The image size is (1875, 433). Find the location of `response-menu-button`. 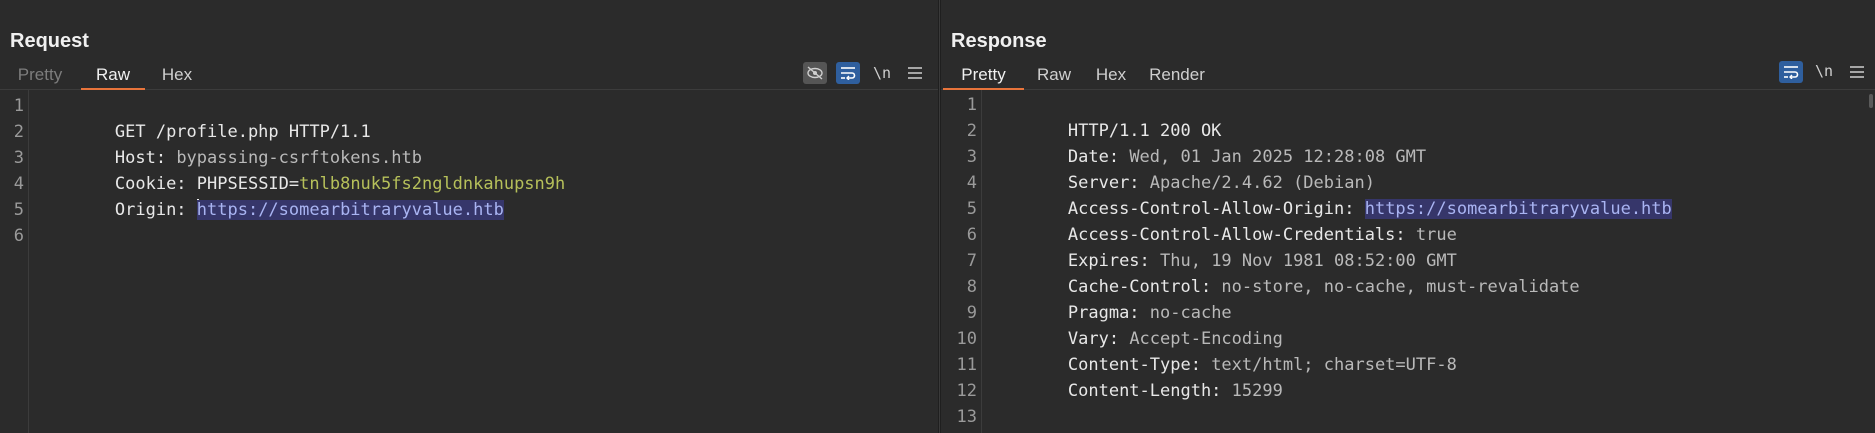

response-menu-button is located at coordinates (1857, 72).